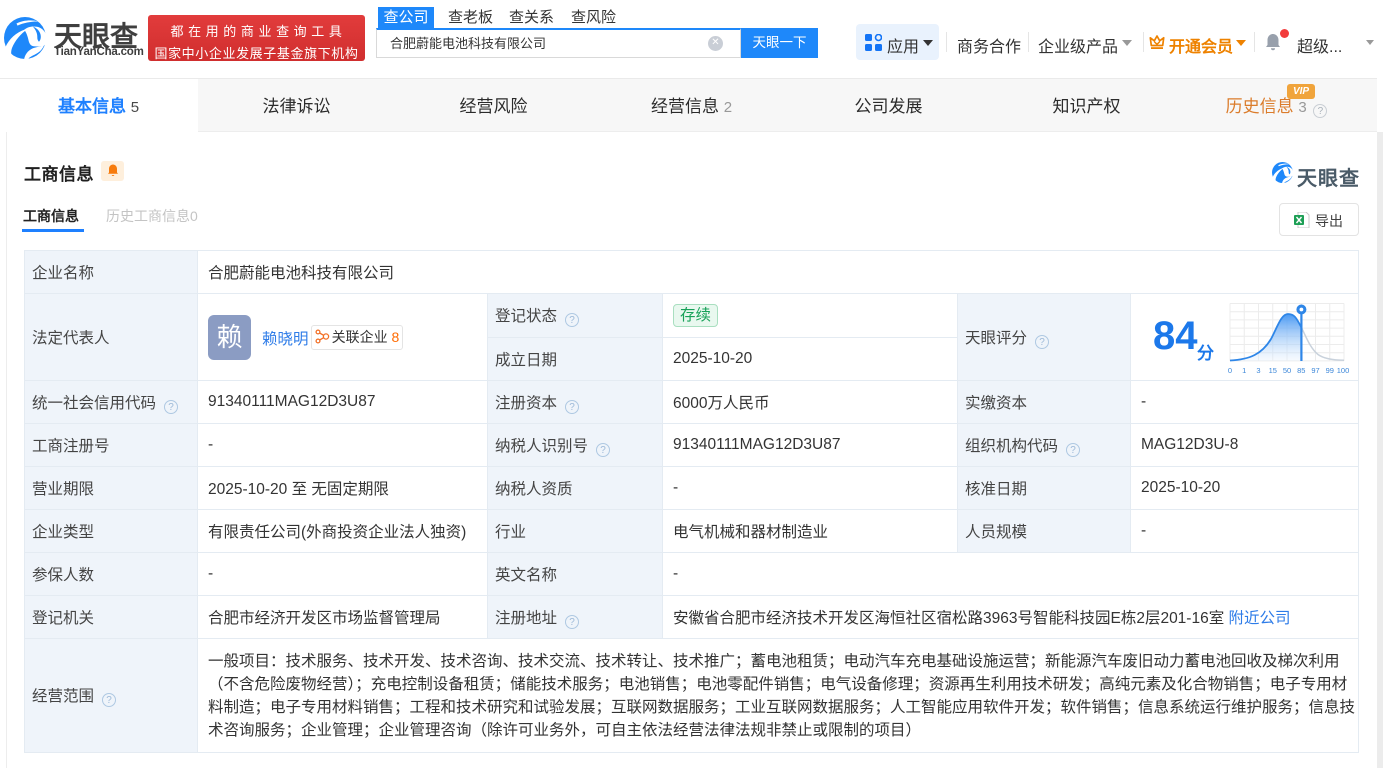 The width and height of the screenshot is (1383, 768). I want to click on svg-text: 1, so click(1244, 370).